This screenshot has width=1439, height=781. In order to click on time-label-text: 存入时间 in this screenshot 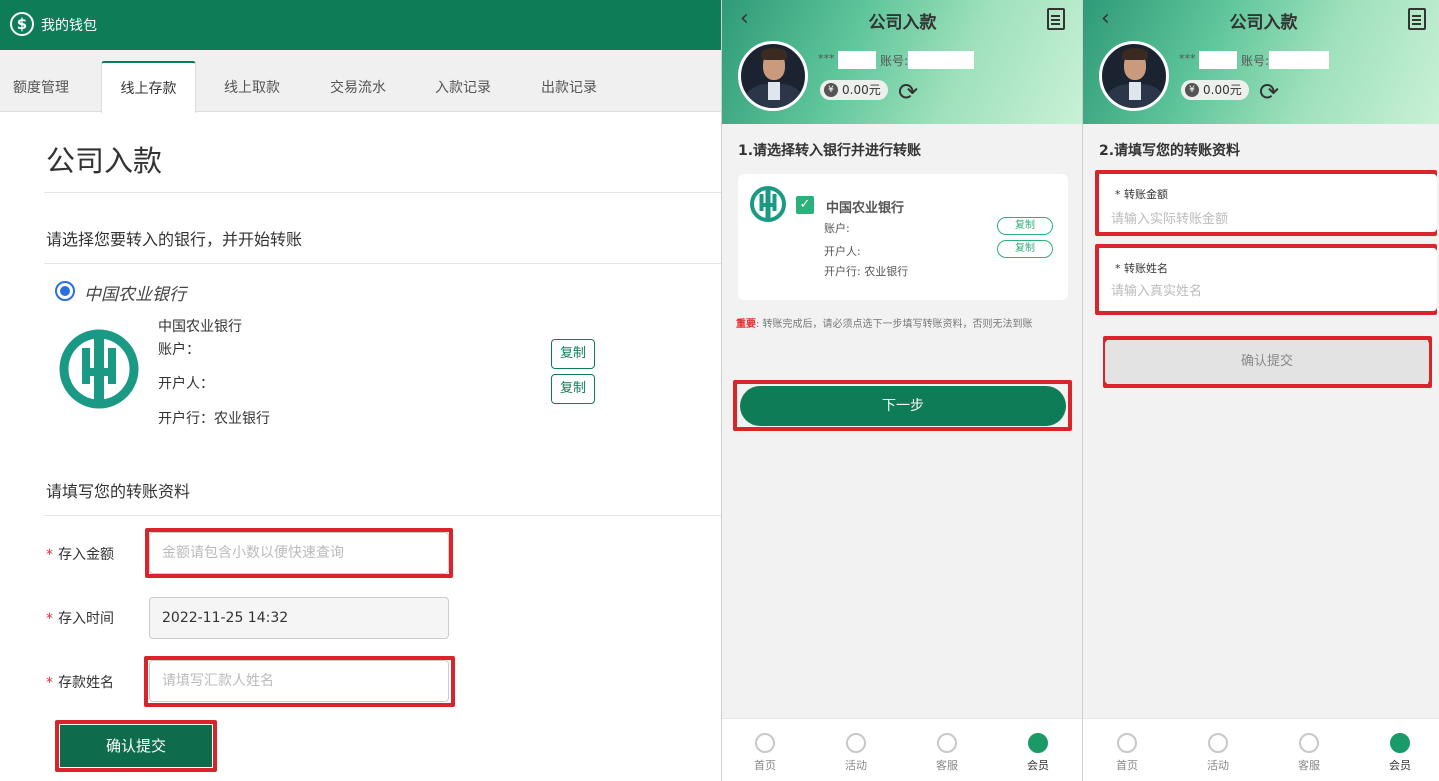, I will do `click(86, 619)`.